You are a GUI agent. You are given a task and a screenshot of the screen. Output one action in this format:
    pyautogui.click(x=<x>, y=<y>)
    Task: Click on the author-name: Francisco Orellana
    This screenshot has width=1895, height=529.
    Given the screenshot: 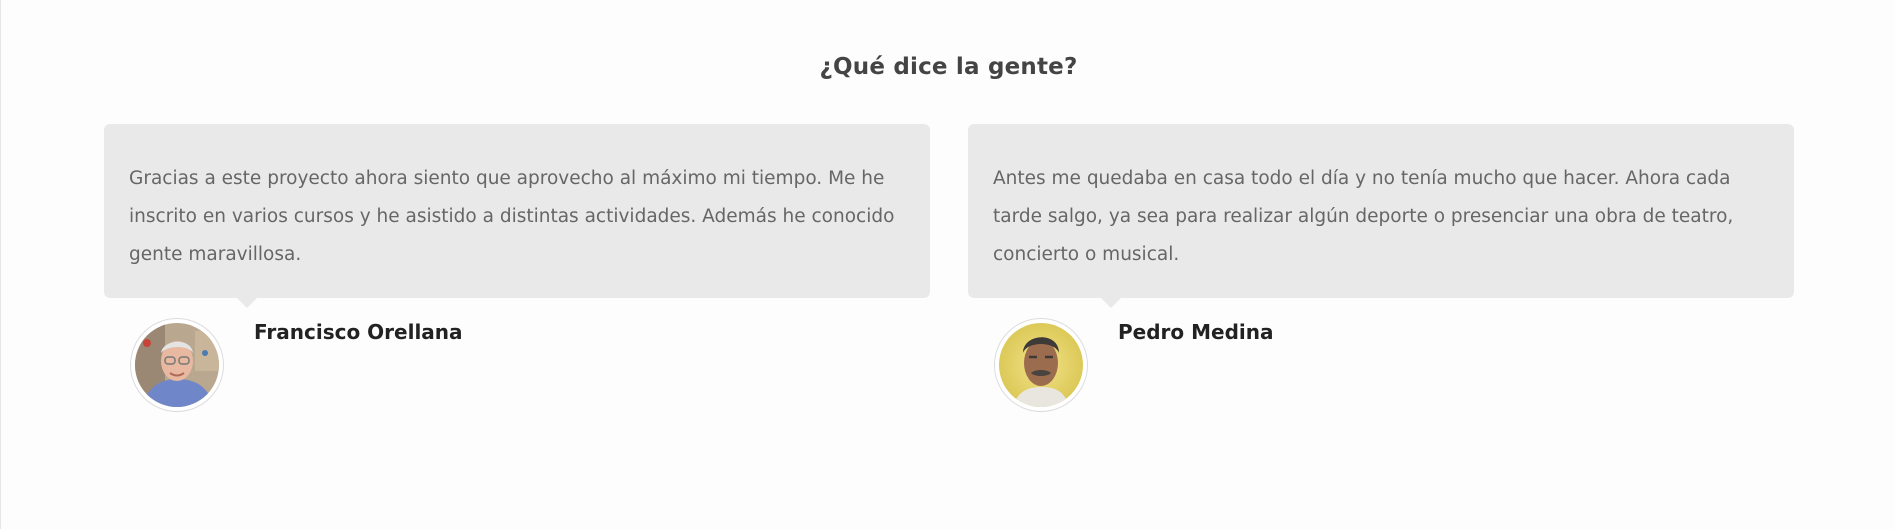 What is the action you would take?
    pyautogui.click(x=358, y=332)
    